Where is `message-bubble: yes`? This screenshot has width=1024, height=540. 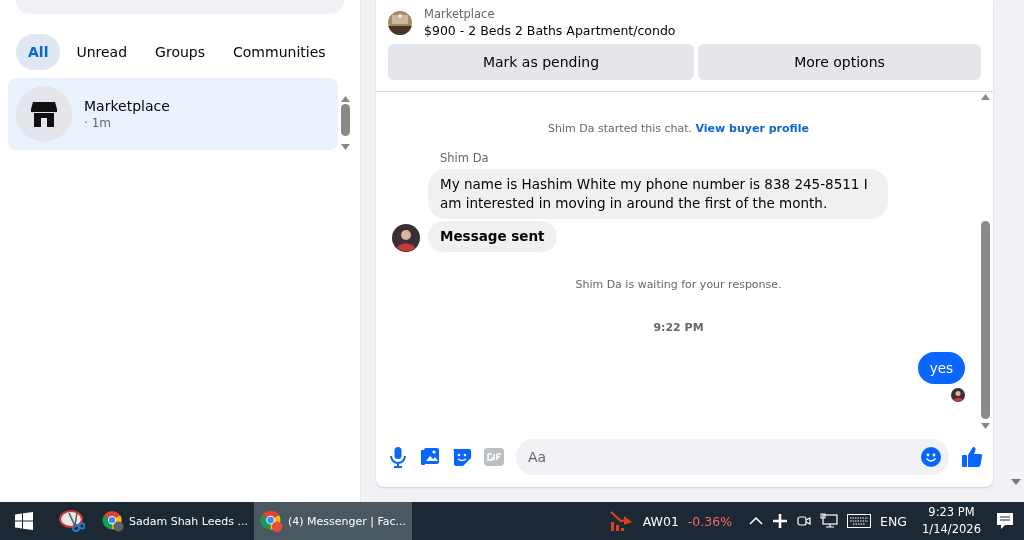
message-bubble: yes is located at coordinates (941, 368).